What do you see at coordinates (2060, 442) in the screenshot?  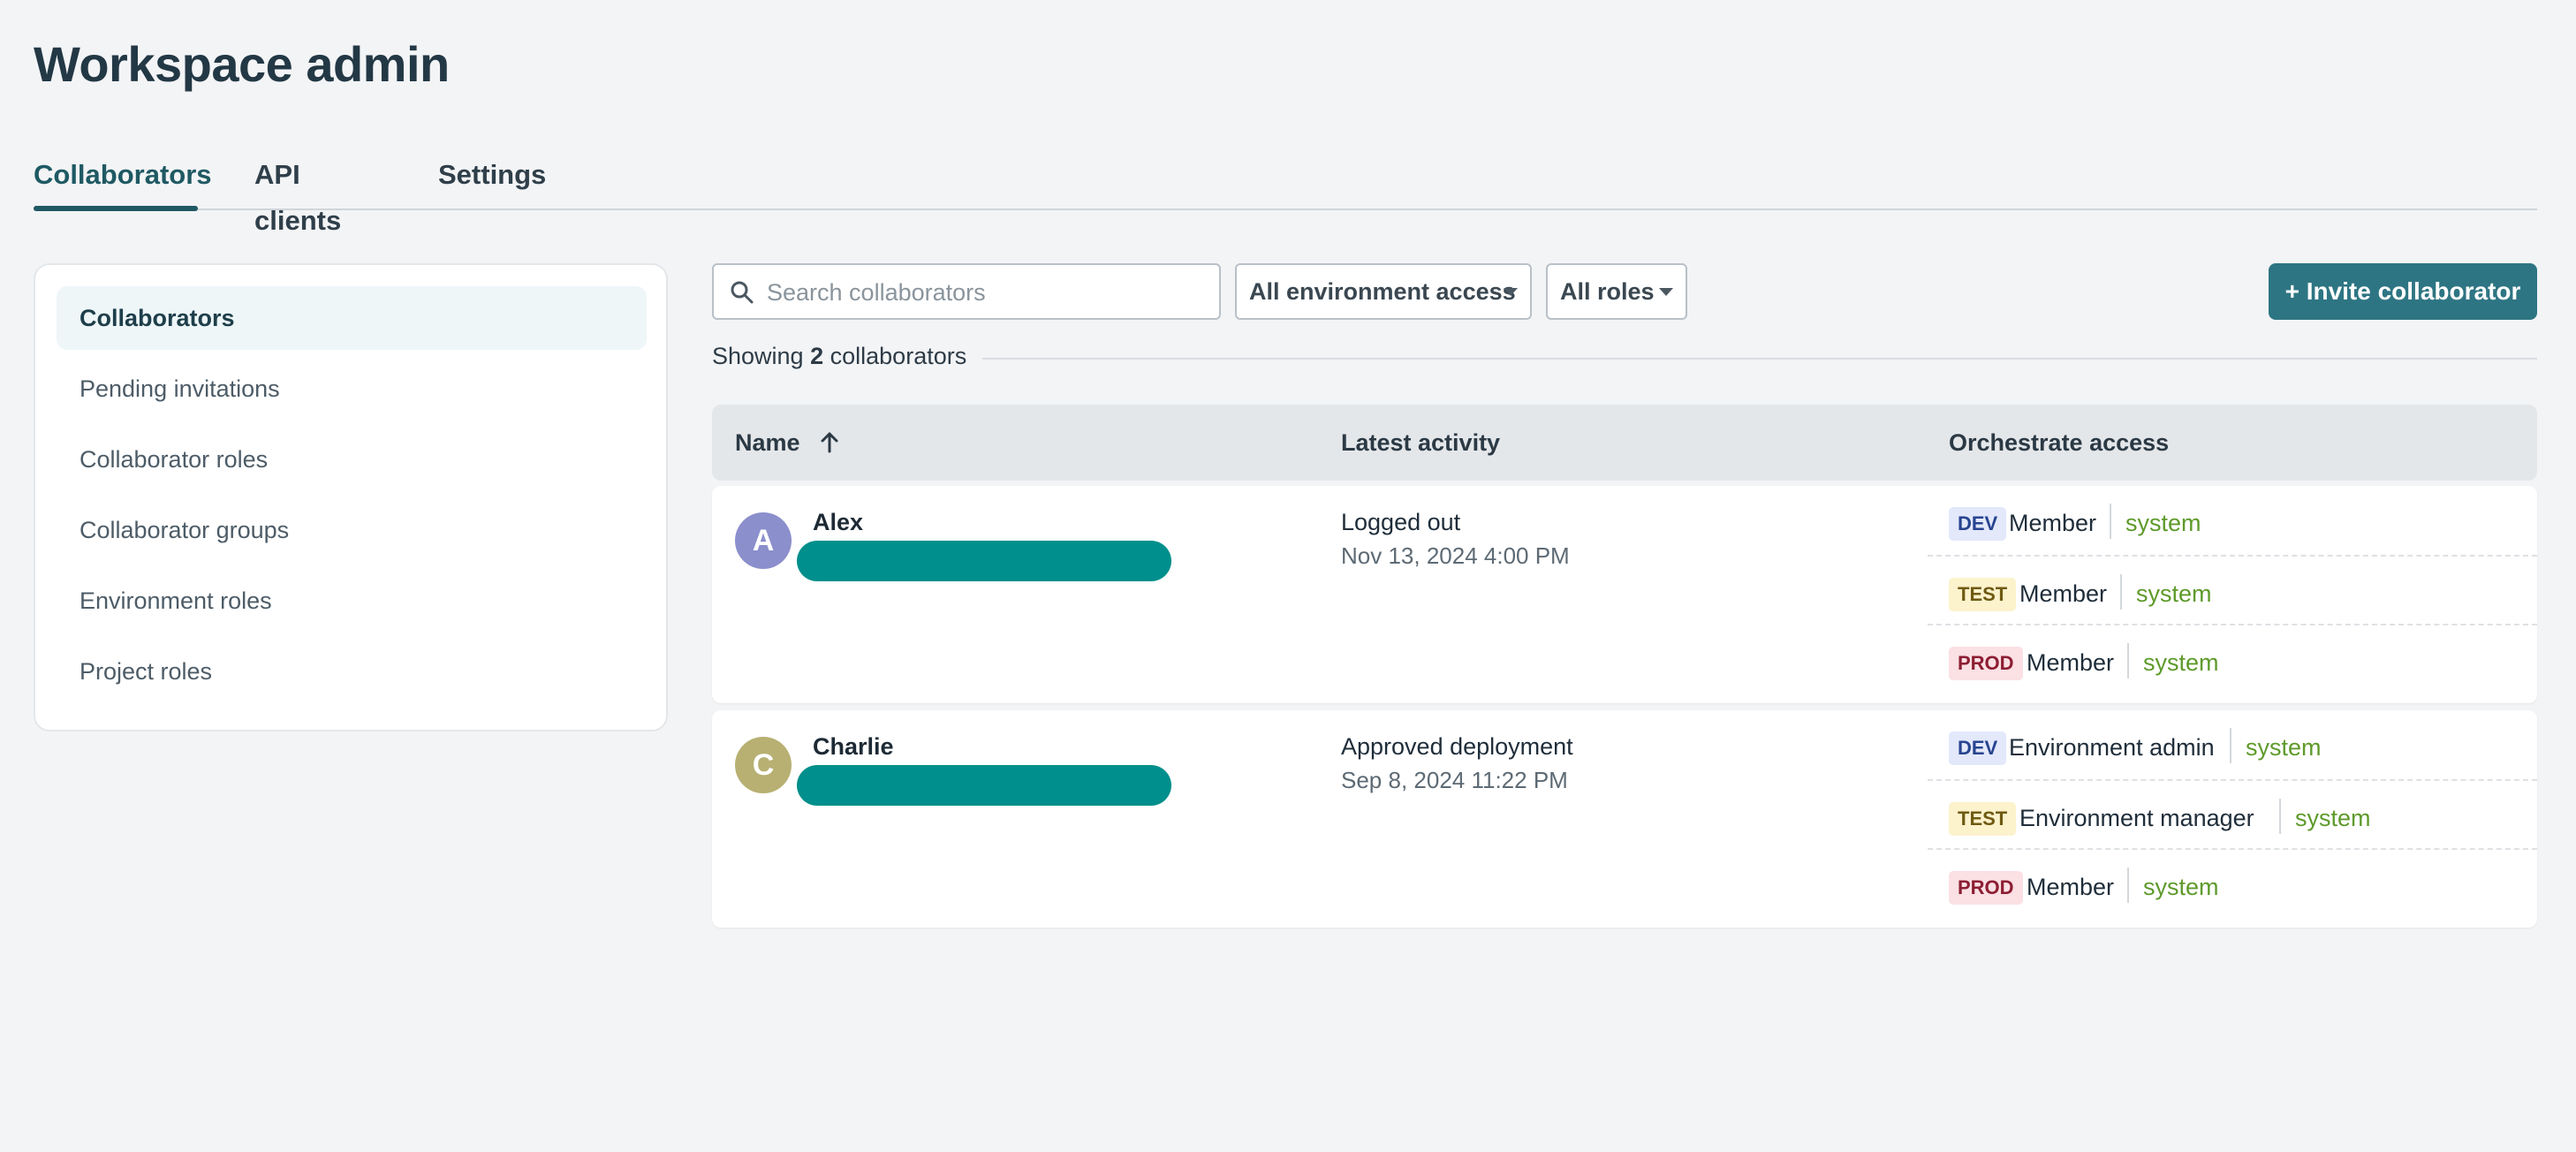 I see `access-column-header: Orchestrate access` at bounding box center [2060, 442].